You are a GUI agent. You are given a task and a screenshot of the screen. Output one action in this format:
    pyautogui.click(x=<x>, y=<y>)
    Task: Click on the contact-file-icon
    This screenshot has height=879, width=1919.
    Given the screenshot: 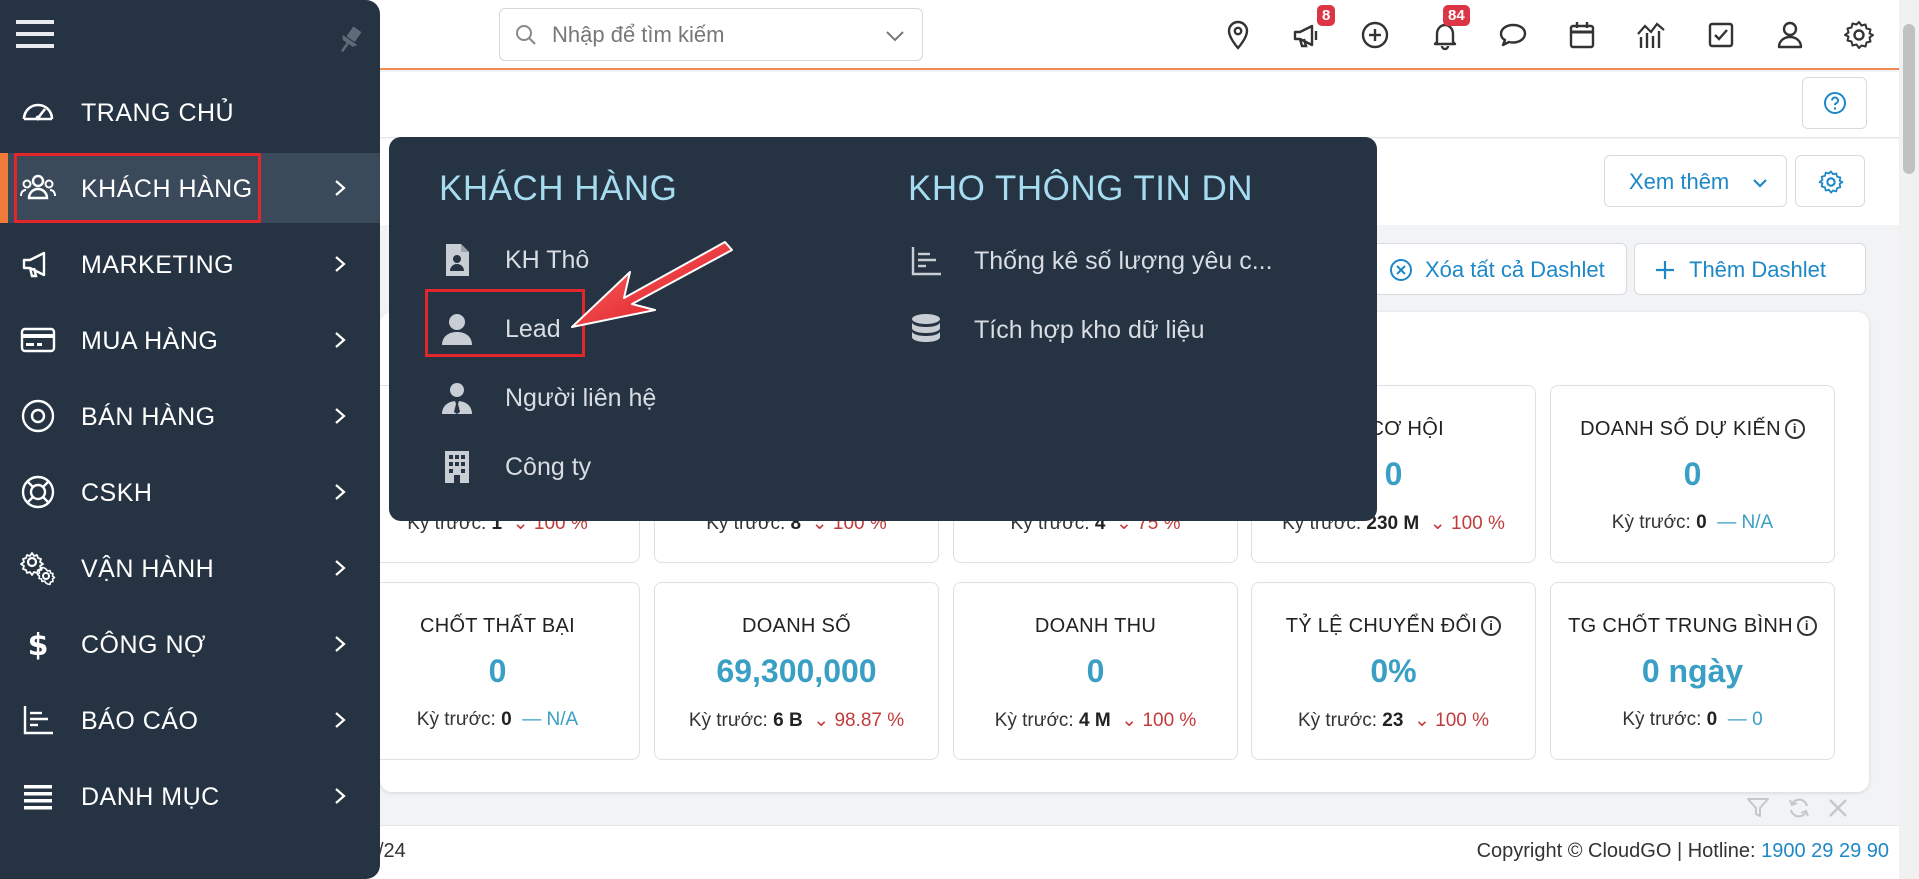 What is the action you would take?
    pyautogui.click(x=457, y=260)
    